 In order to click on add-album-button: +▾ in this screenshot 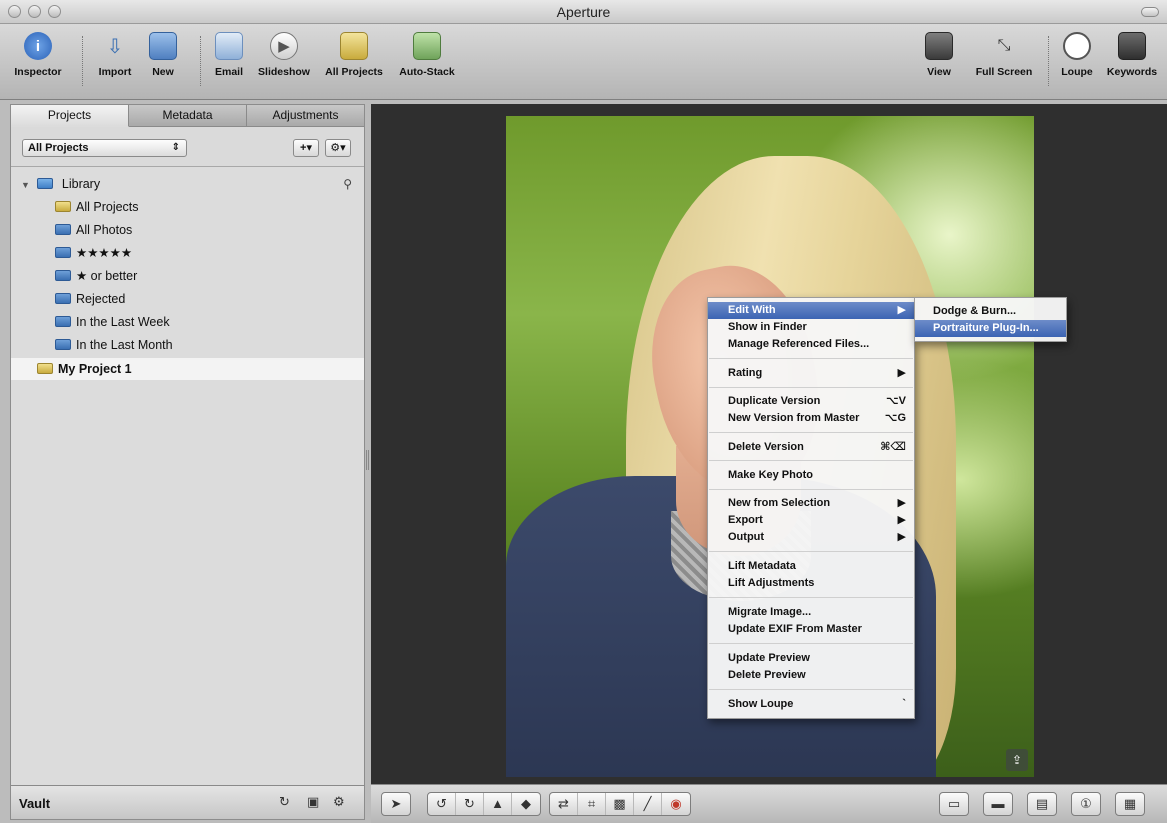, I will do `click(306, 148)`.